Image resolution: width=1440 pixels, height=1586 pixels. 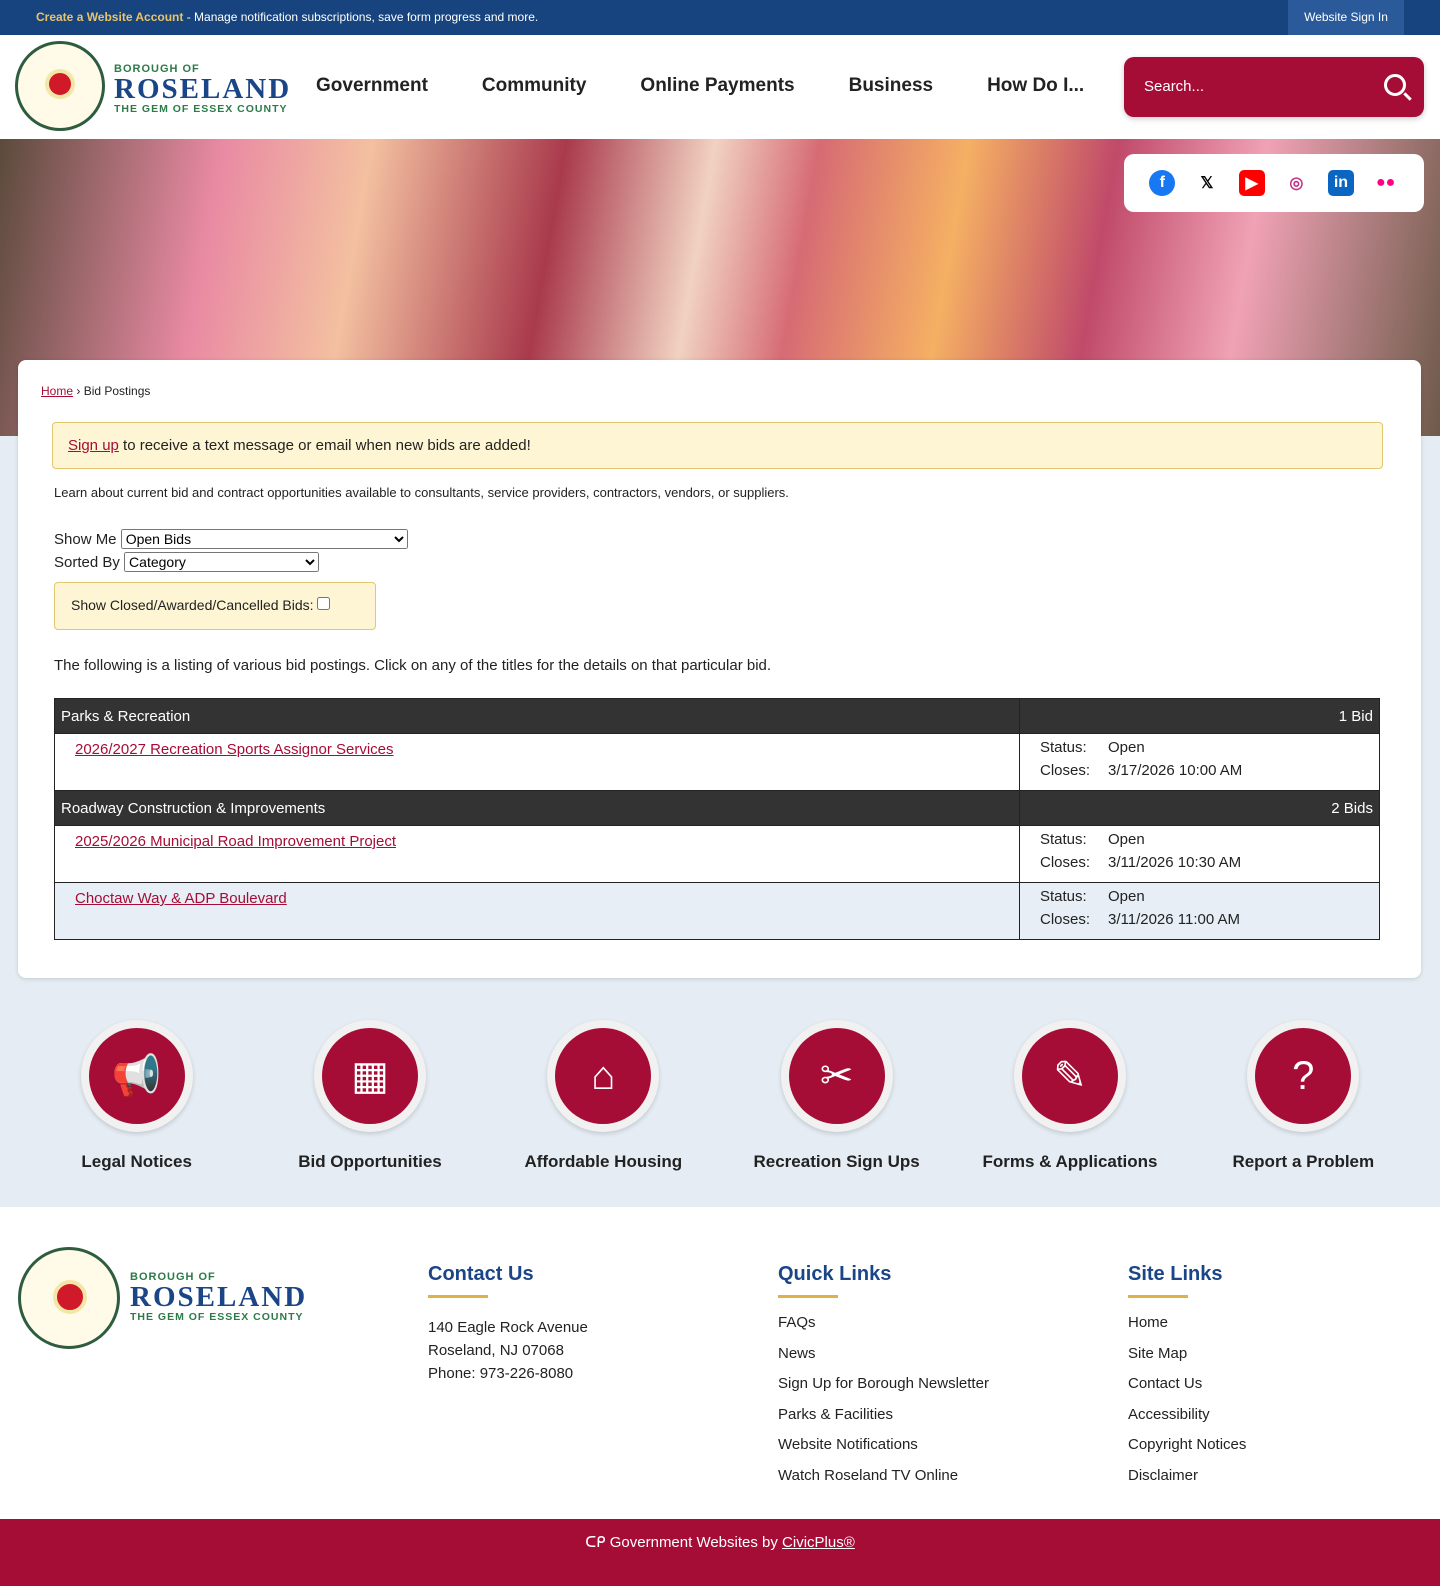 What do you see at coordinates (1175, 862) in the screenshot?
I see `bid-closes: 3/11/2026 10:30 AM` at bounding box center [1175, 862].